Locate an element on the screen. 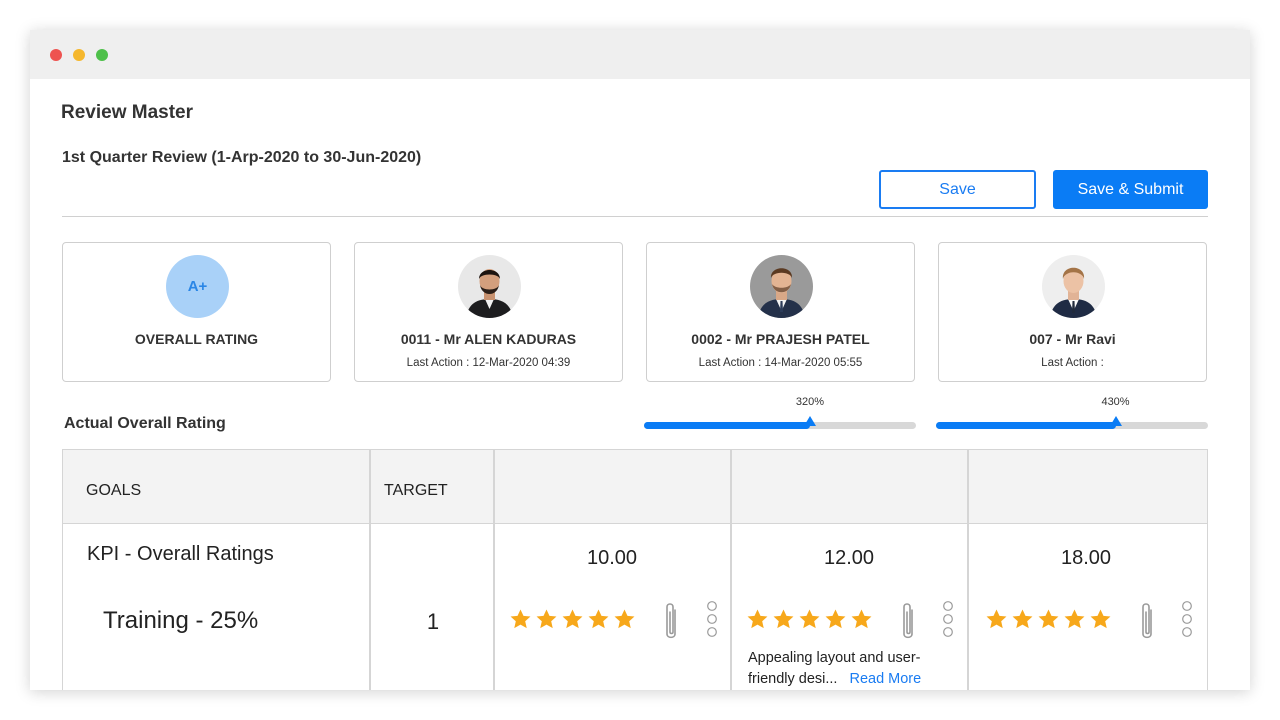 This screenshot has width=1280, height=720. save-button: Save is located at coordinates (957, 189).